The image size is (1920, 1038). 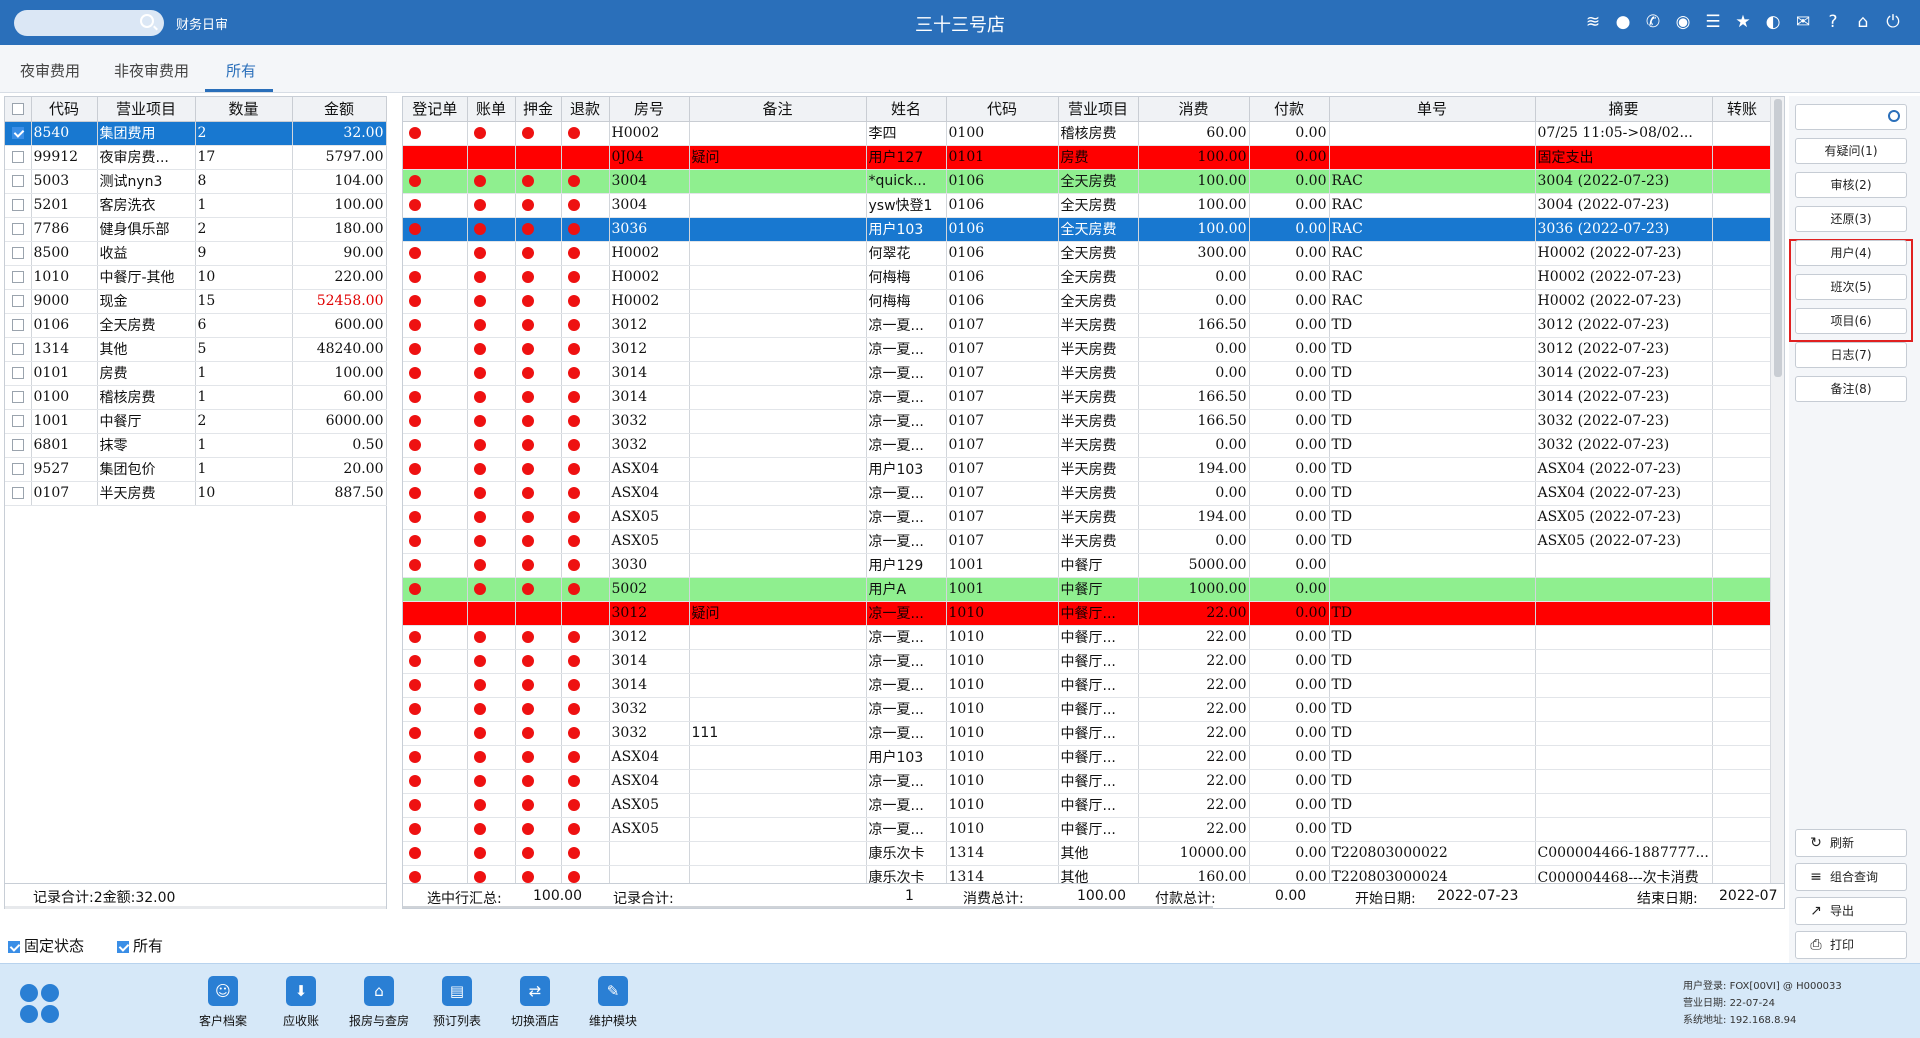 I want to click on column-header: 退款, so click(x=585, y=109).